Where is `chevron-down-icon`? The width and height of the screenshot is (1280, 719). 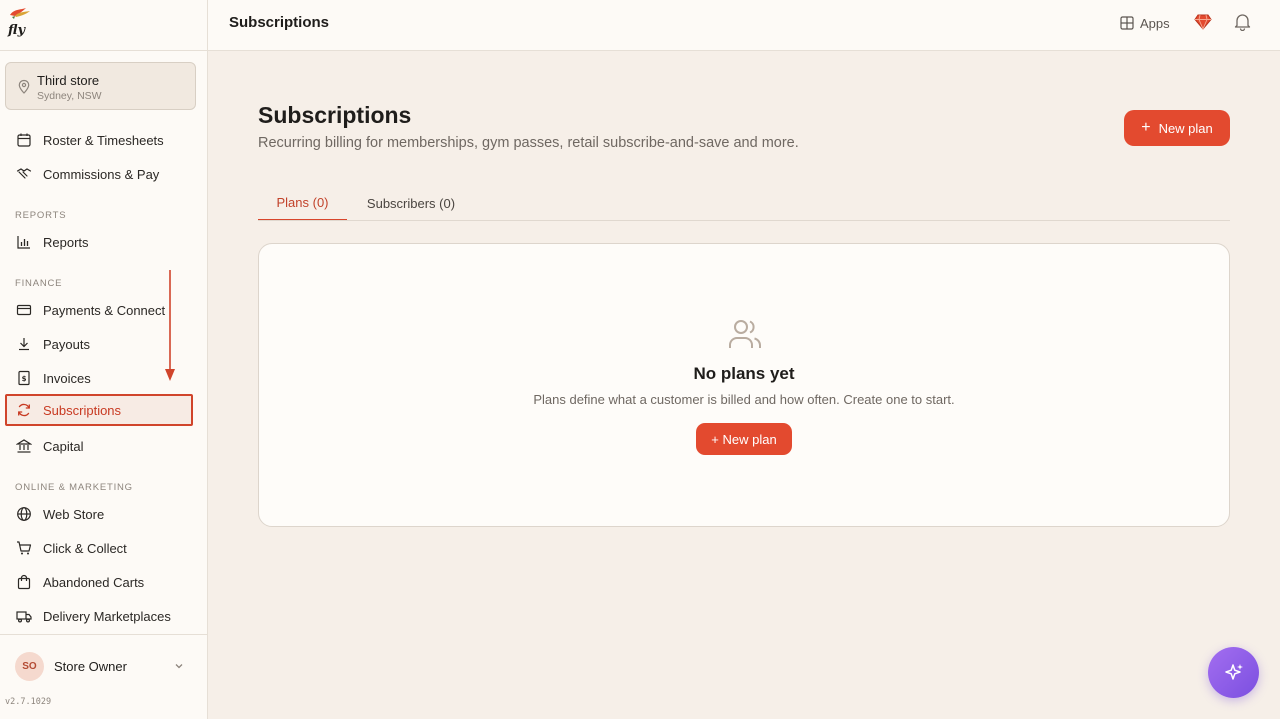
chevron-down-icon is located at coordinates (179, 666).